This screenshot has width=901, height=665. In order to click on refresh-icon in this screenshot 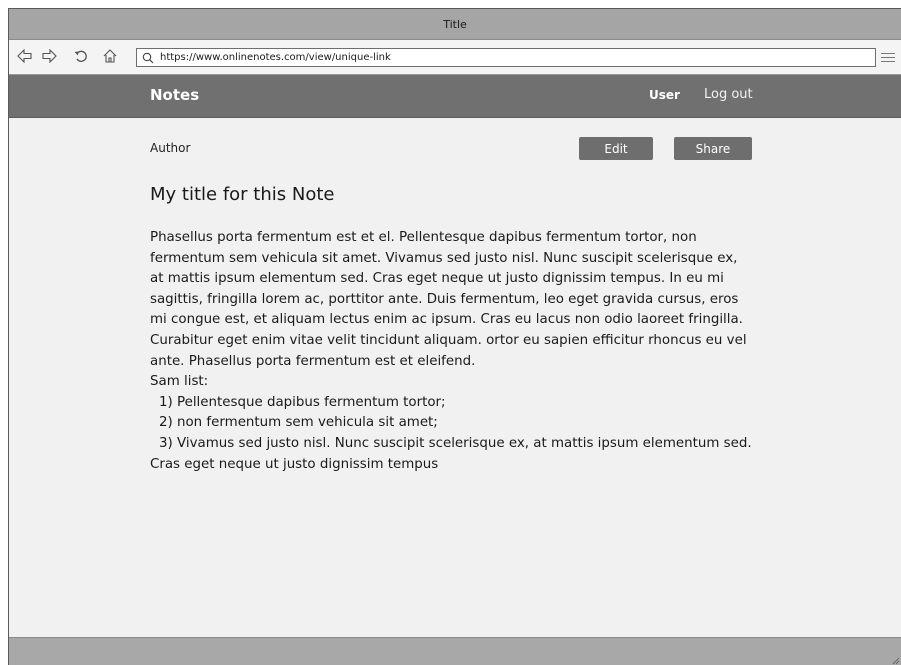, I will do `click(81, 56)`.